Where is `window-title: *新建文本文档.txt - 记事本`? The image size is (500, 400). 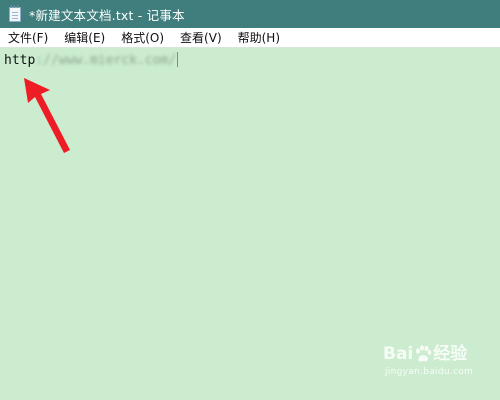
window-title: *新建文本文档.txt - 记事本 is located at coordinates (107, 15).